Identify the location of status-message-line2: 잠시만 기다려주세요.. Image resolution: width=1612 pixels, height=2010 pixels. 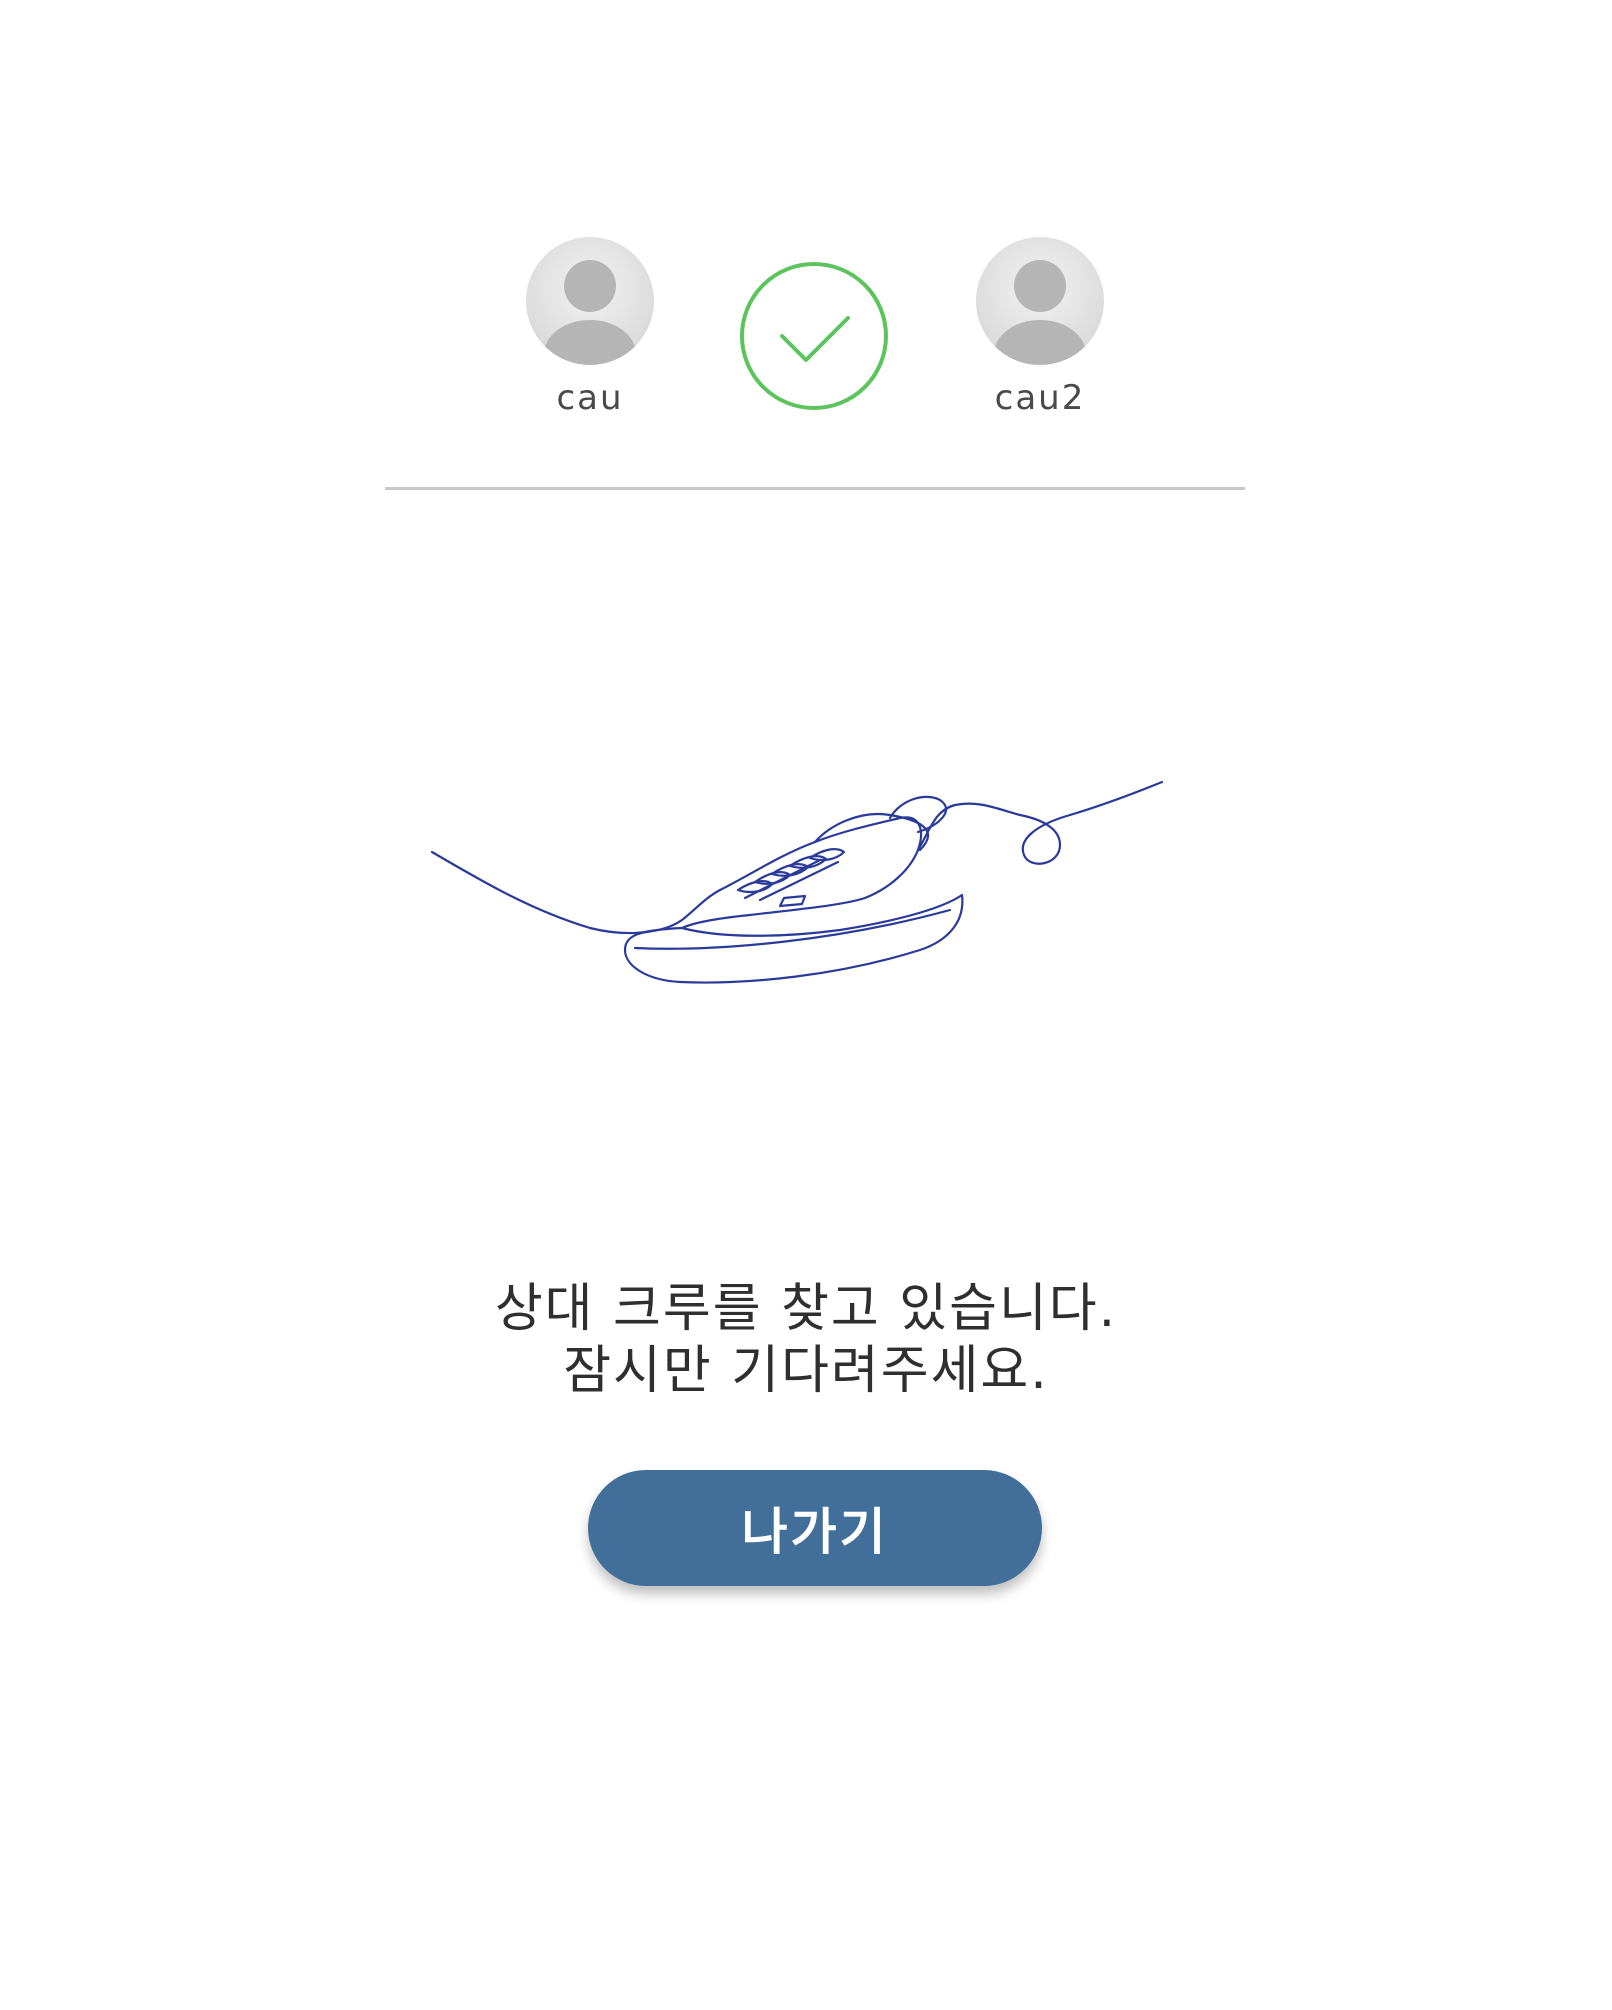
(806, 1371).